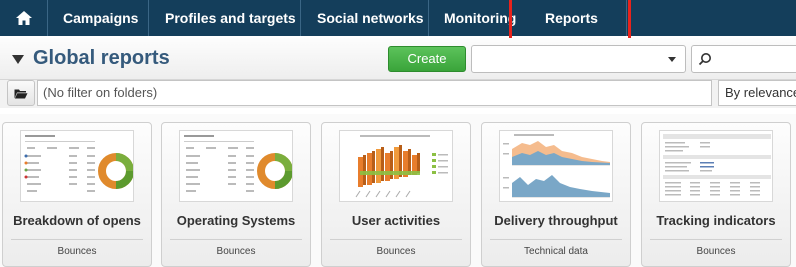 The image size is (796, 267). Describe the element at coordinates (18, 59) in the screenshot. I see `collapse-caret-icon` at that location.